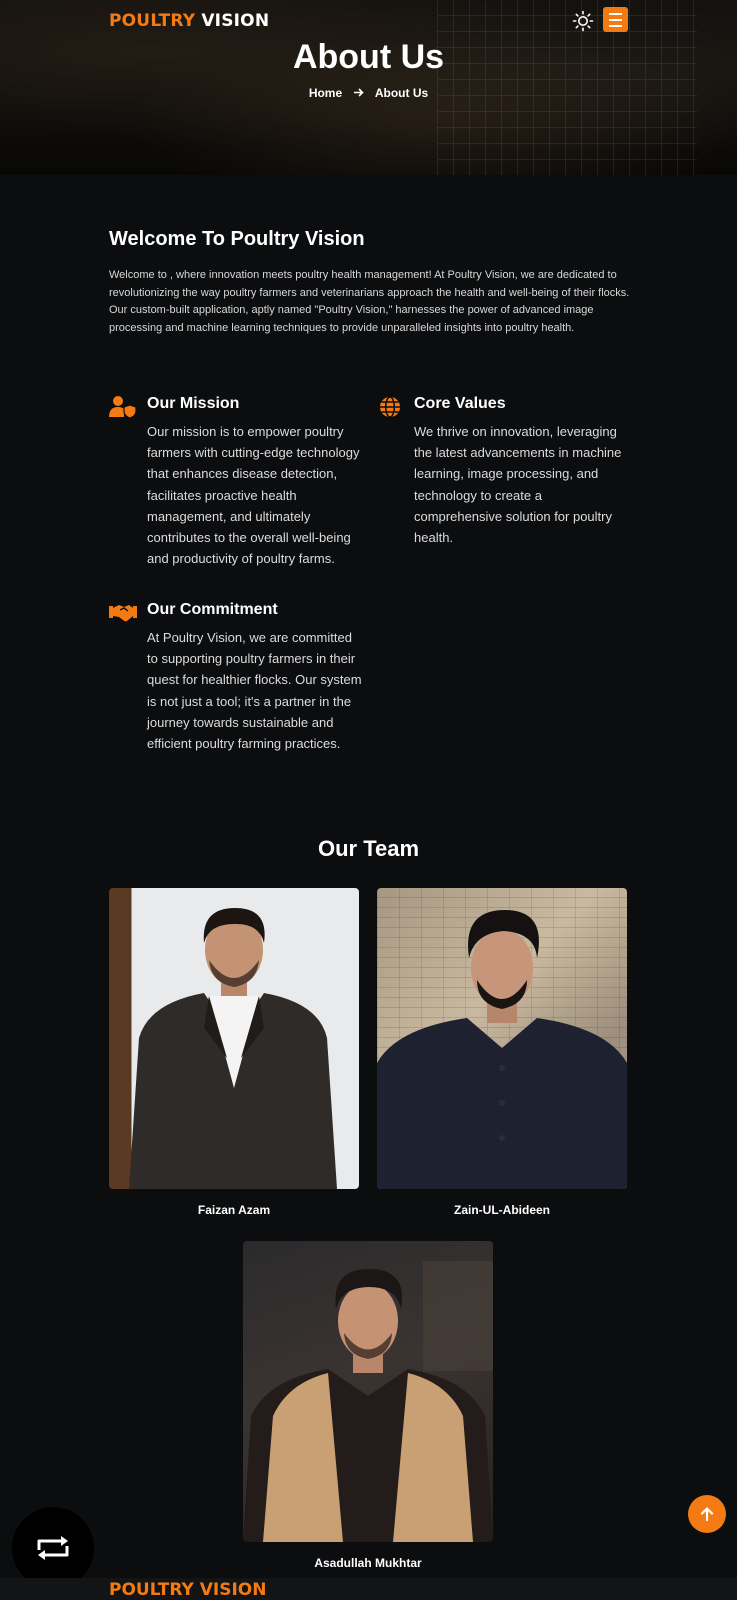 Image resolution: width=737 pixels, height=1600 pixels. What do you see at coordinates (325, 93) in the screenshot?
I see `breadcrumb-home-link: Home` at bounding box center [325, 93].